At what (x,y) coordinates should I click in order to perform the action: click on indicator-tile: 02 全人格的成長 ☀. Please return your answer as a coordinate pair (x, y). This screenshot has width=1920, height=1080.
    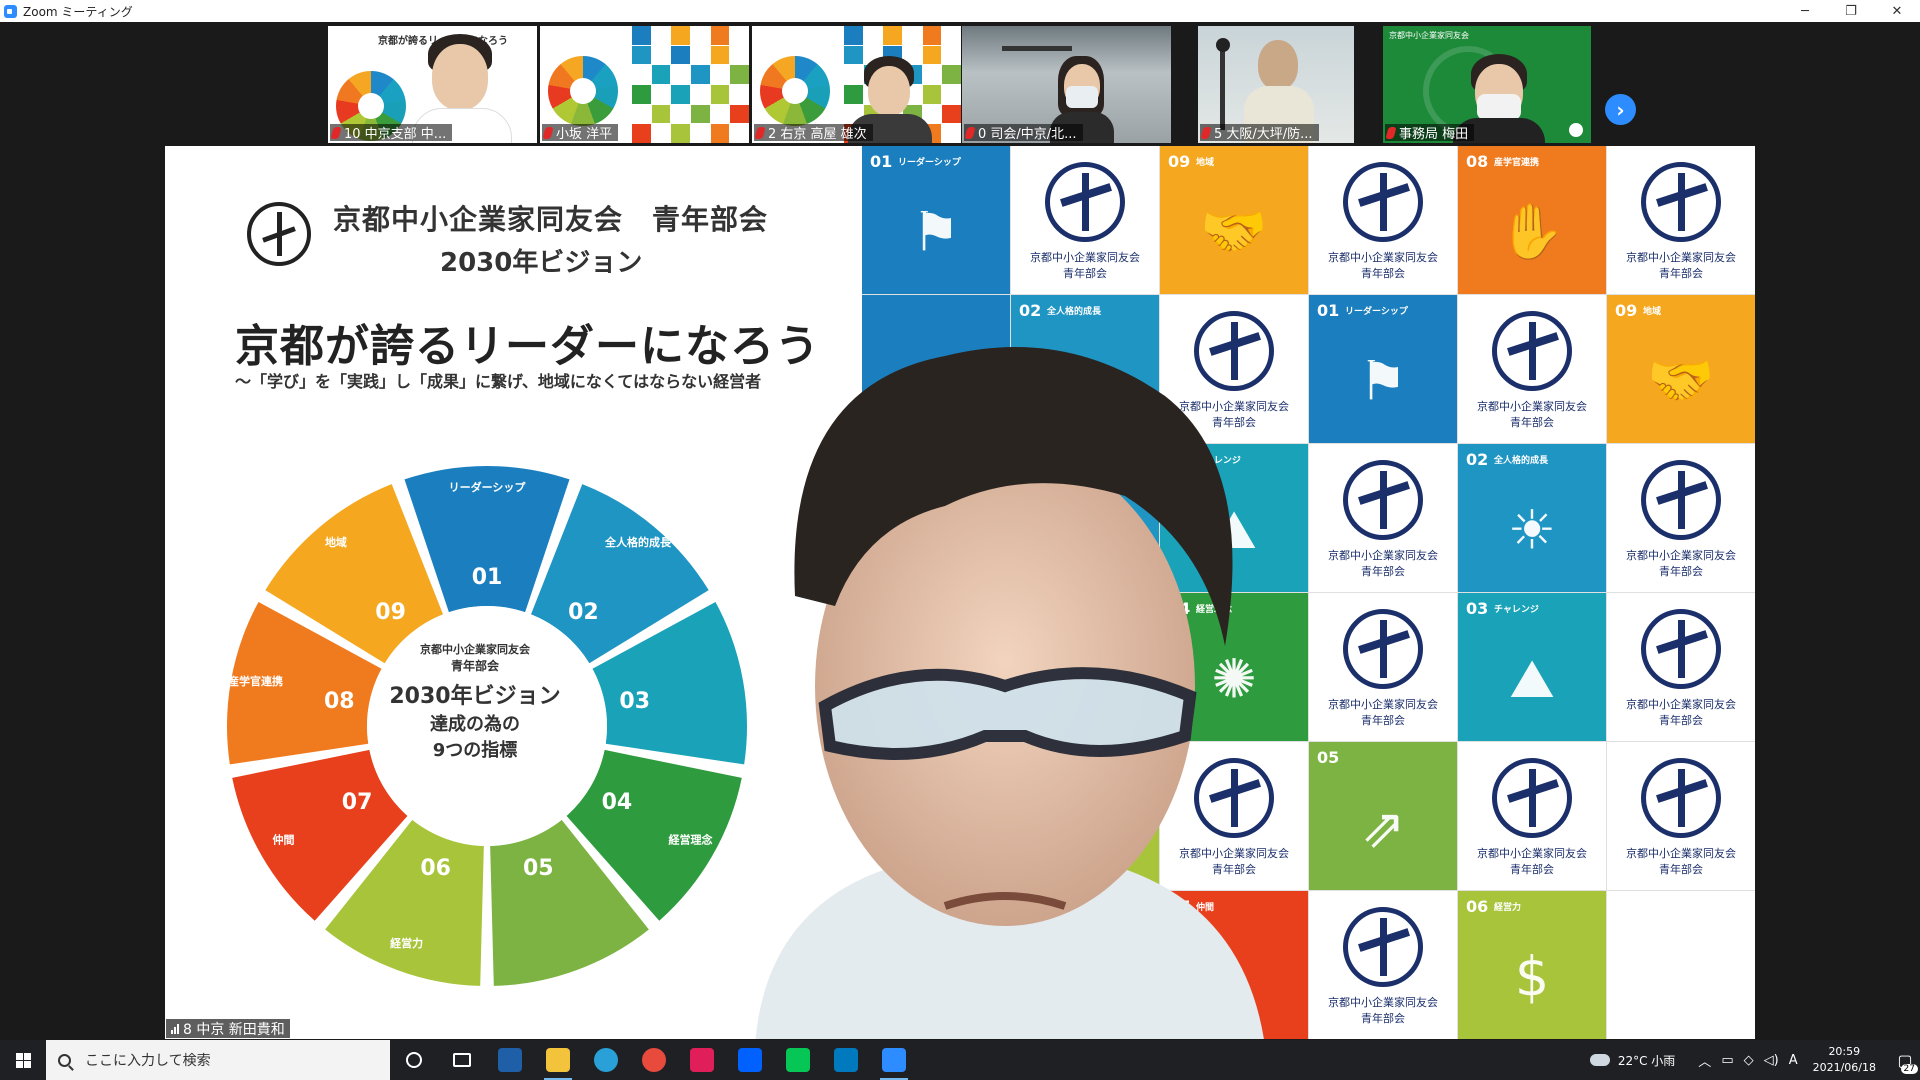
    Looking at the image, I should click on (1532, 518).